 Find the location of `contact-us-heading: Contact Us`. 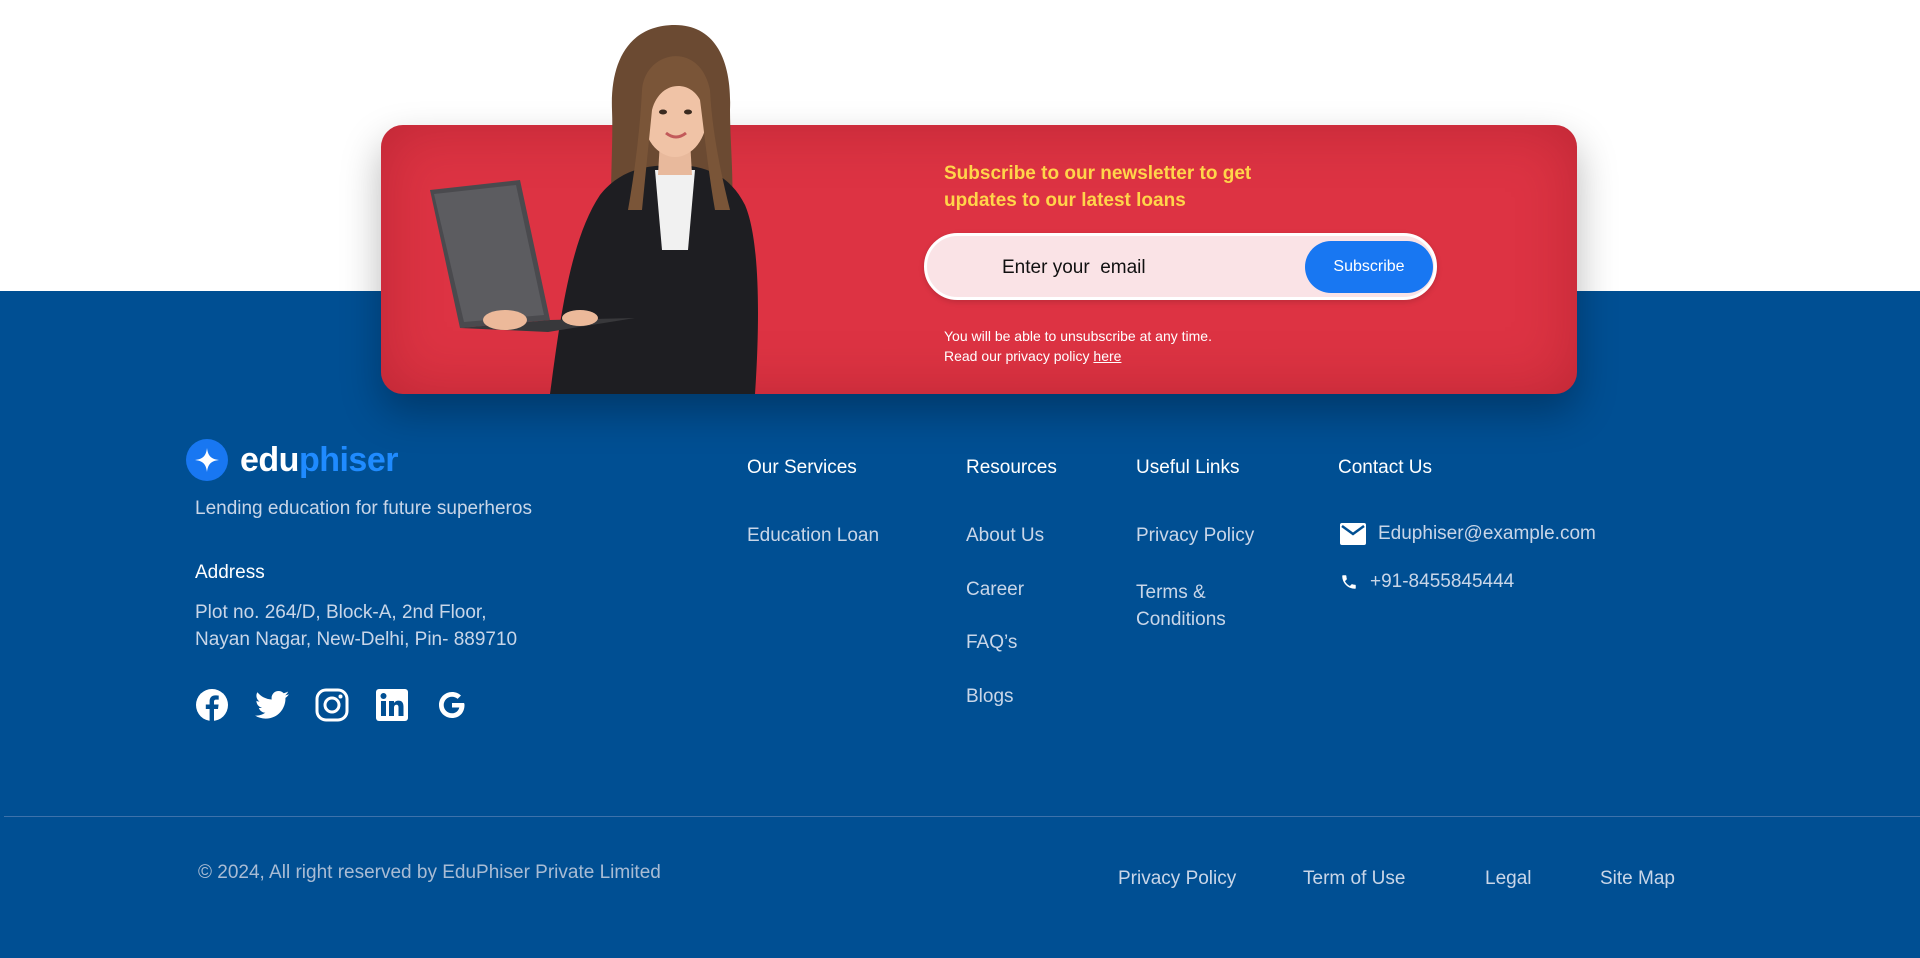

contact-us-heading: Contact Us is located at coordinates (1385, 467).